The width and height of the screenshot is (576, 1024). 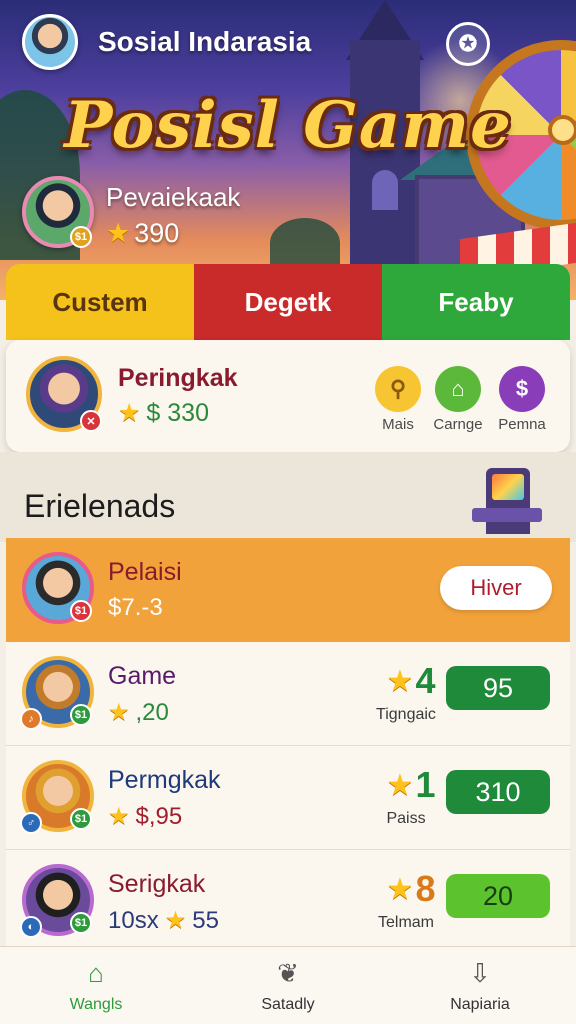 I want to click on player-sub-value: $,95, so click(x=159, y=816).